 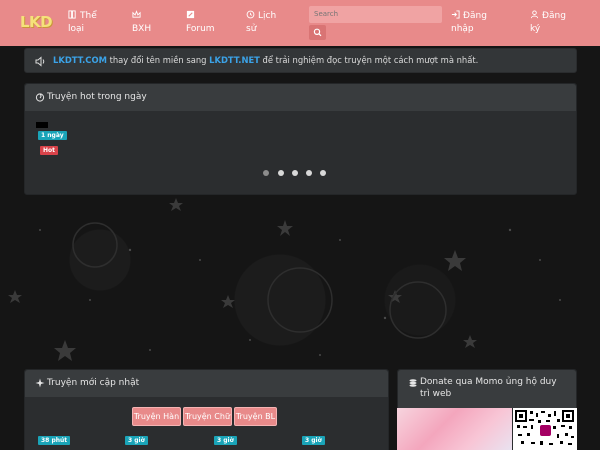 I want to click on search-button, so click(x=317, y=32).